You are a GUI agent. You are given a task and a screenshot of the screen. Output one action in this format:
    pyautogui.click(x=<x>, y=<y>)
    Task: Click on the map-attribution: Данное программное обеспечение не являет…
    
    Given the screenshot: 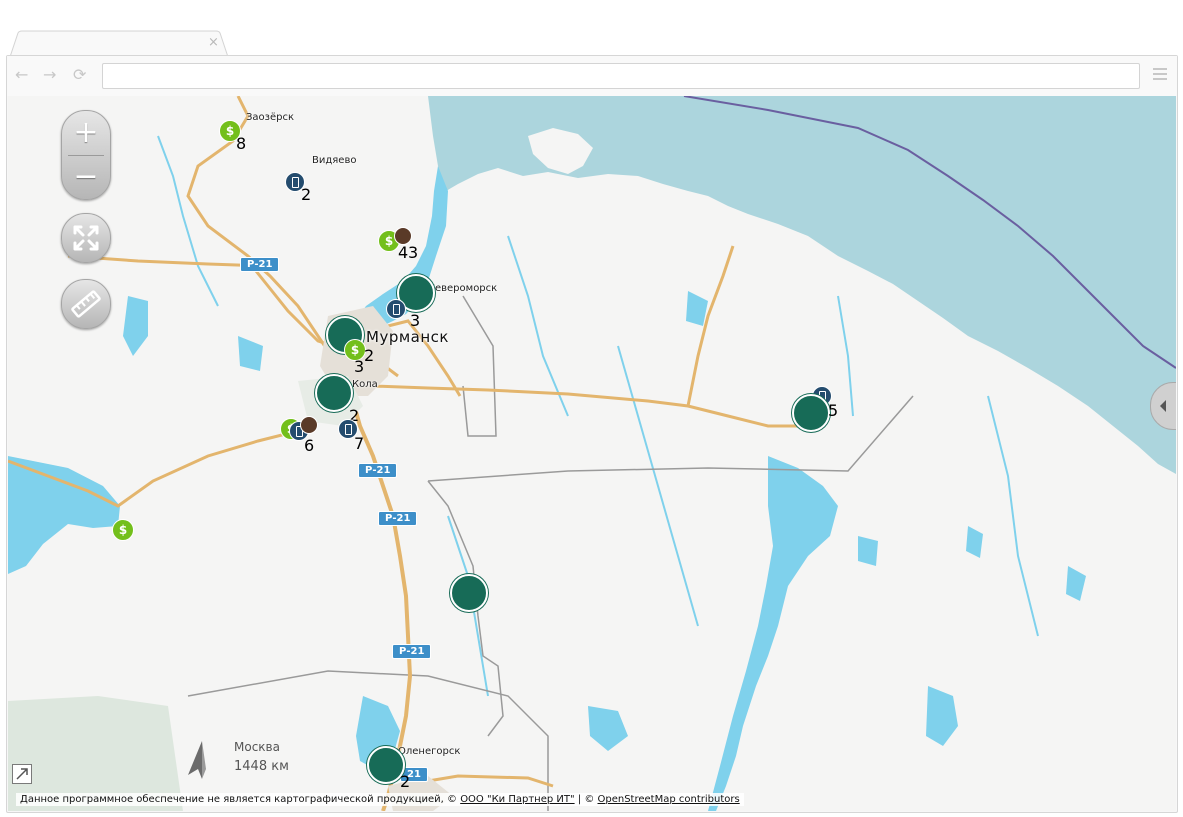 What is the action you would take?
    pyautogui.click(x=380, y=799)
    